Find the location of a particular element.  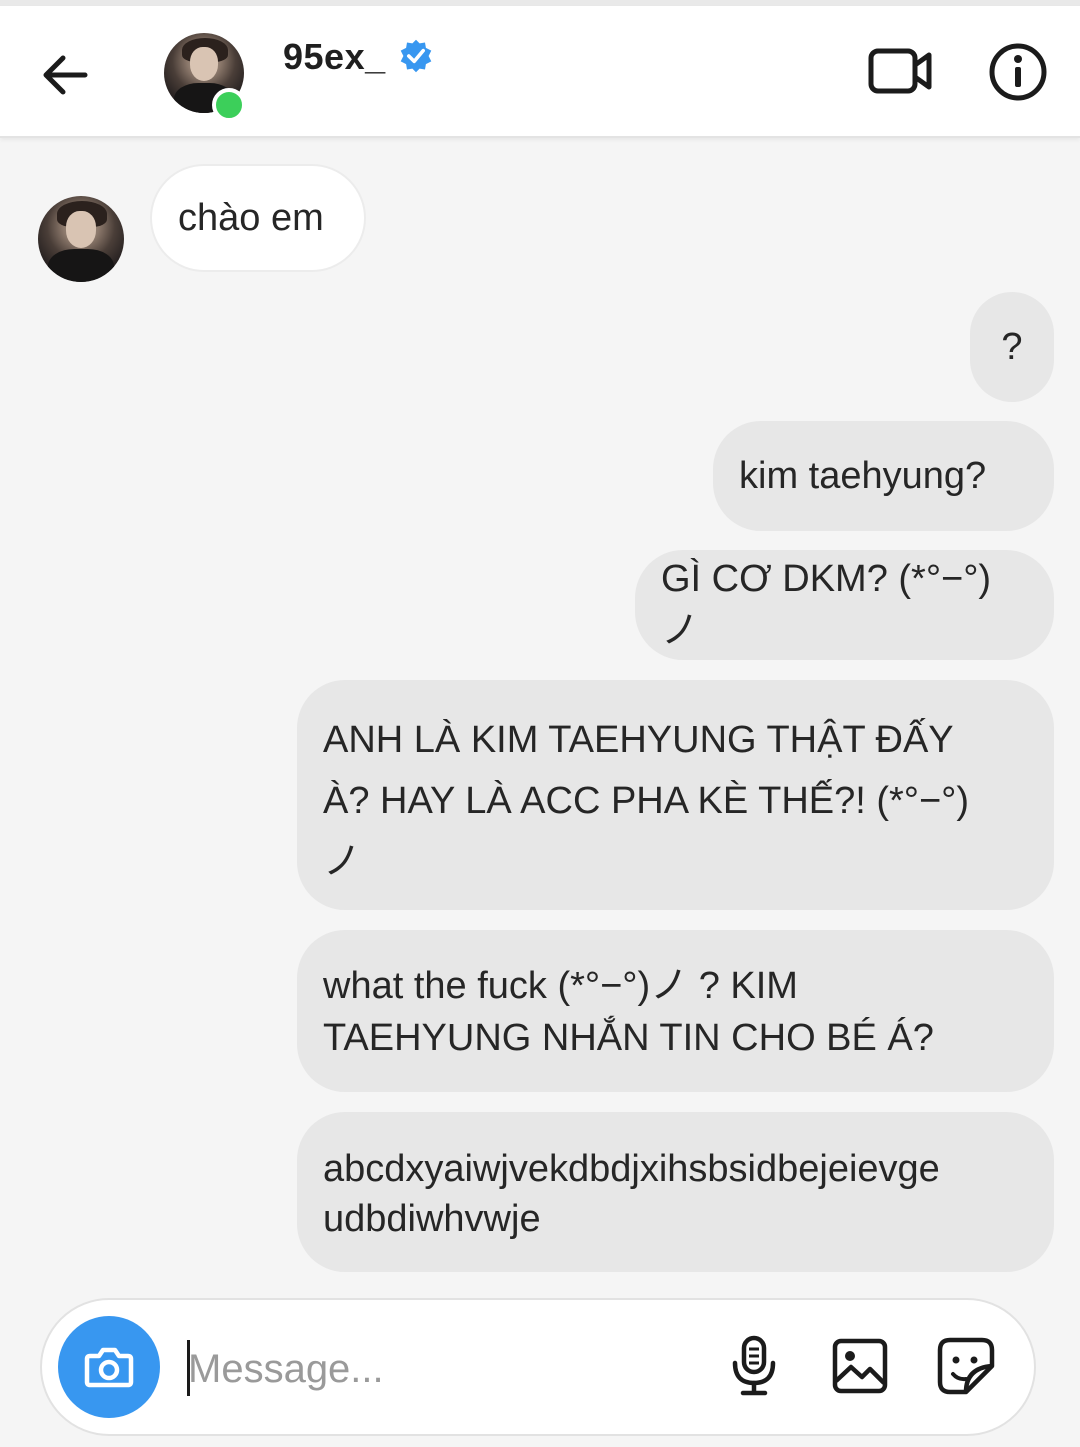

message-text-line: À? HAY LÀ ACC PHA KÈ THẾ?! (*°−°) is located at coordinates (646, 801).